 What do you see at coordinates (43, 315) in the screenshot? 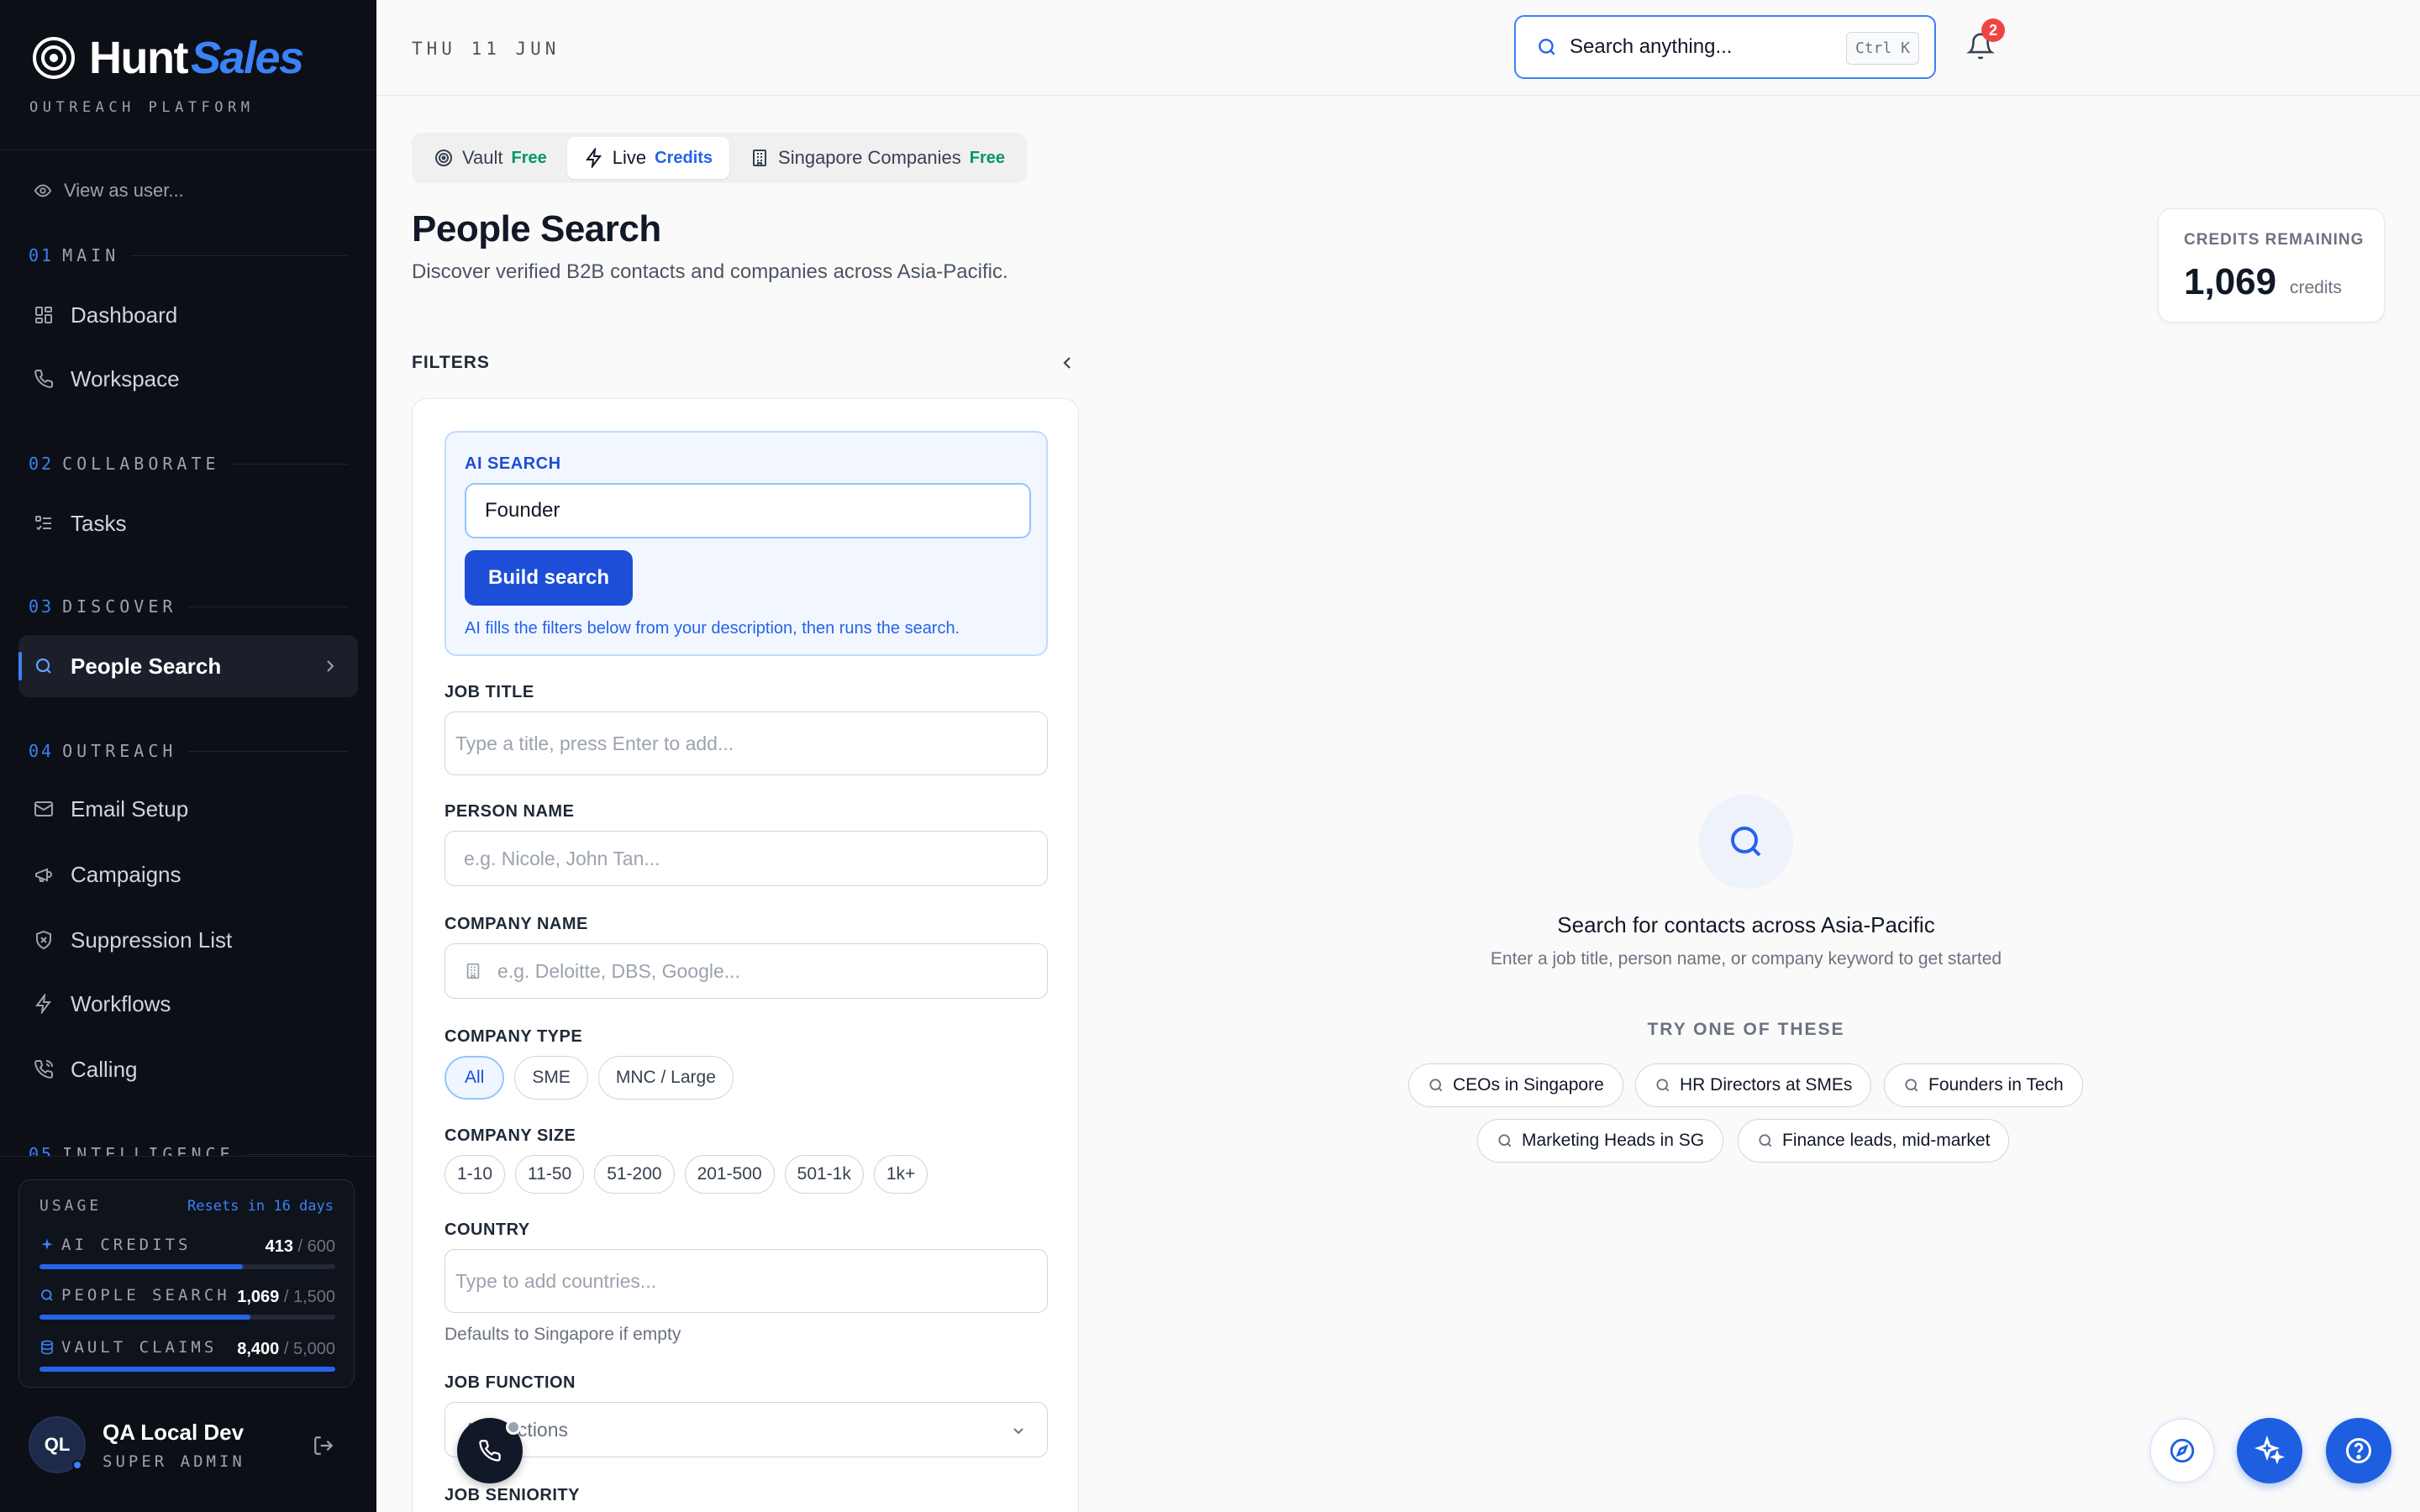
I see `grid-icon` at bounding box center [43, 315].